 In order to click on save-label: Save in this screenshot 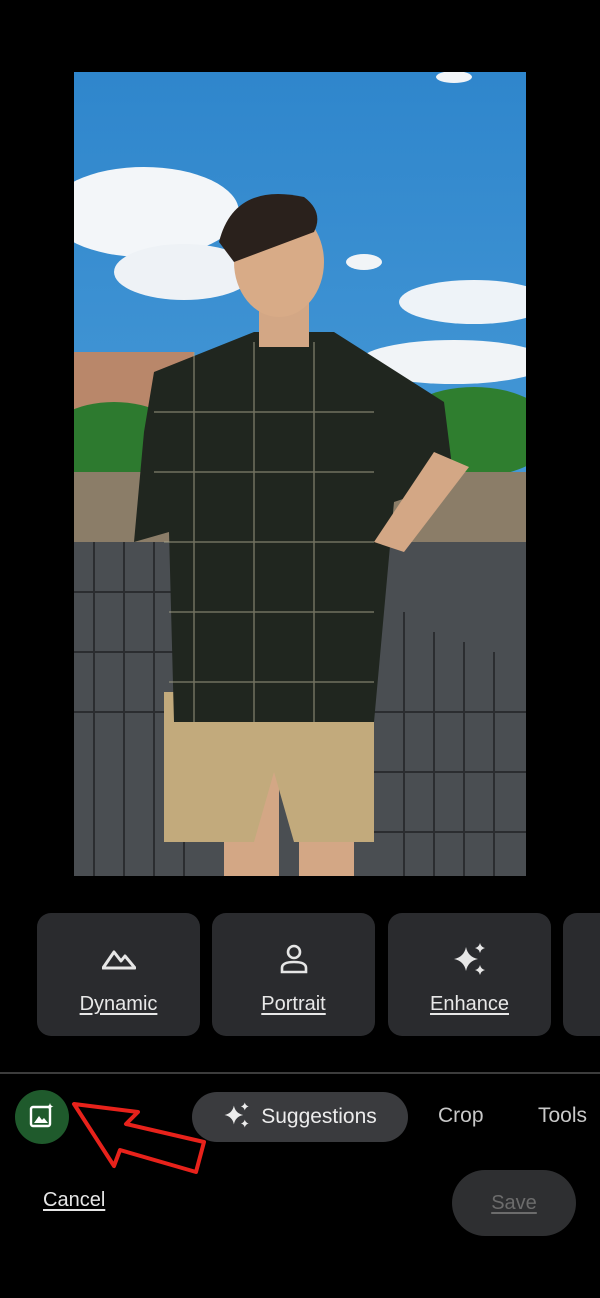, I will do `click(514, 1202)`.